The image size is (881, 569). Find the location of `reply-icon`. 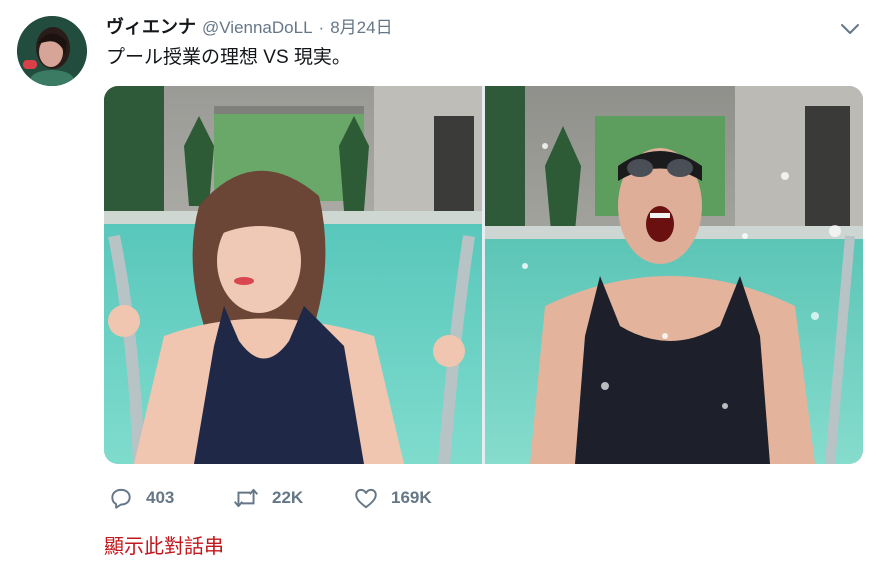

reply-icon is located at coordinates (121, 498).